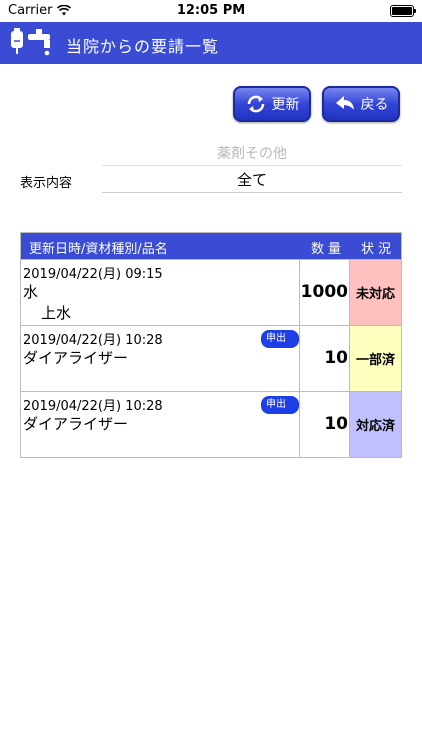 The width and height of the screenshot is (422, 750). What do you see at coordinates (374, 105) in the screenshot?
I see `back-label: 戻る` at bounding box center [374, 105].